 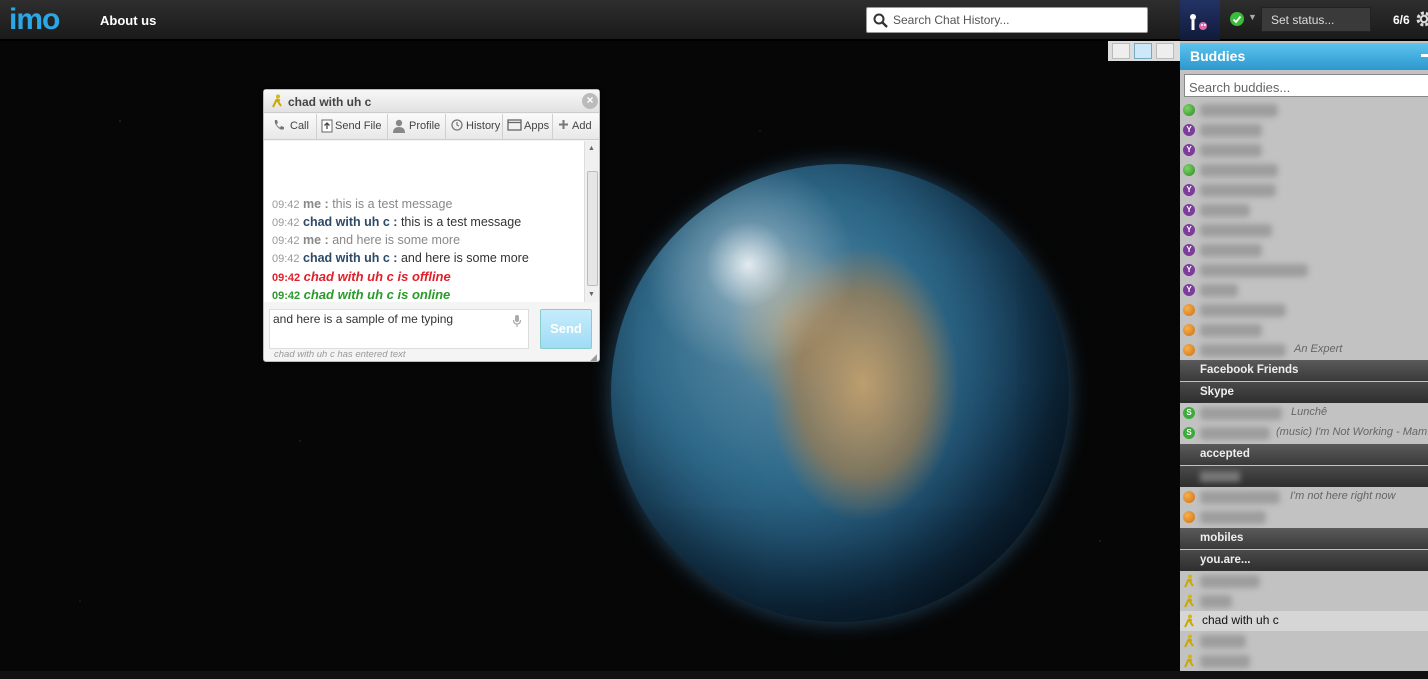 I want to click on tabbed-windows-button, so click(x=1165, y=51).